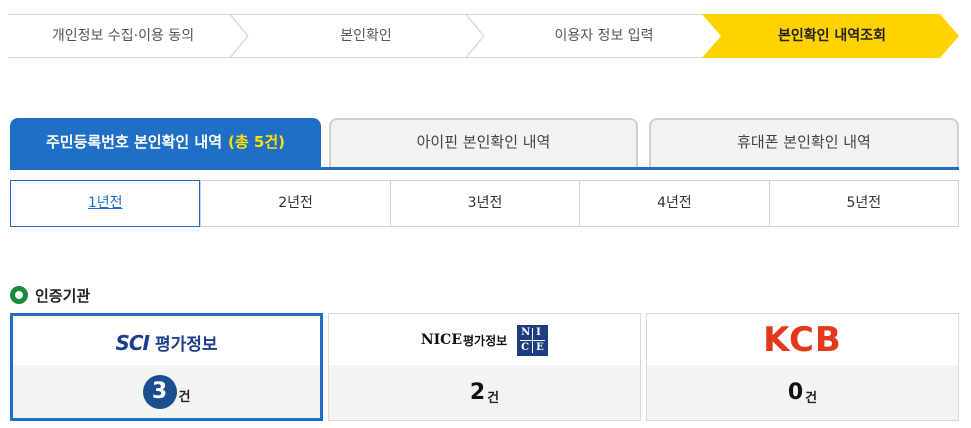  I want to click on sci-logo: SCI 평가정보, so click(166, 342).